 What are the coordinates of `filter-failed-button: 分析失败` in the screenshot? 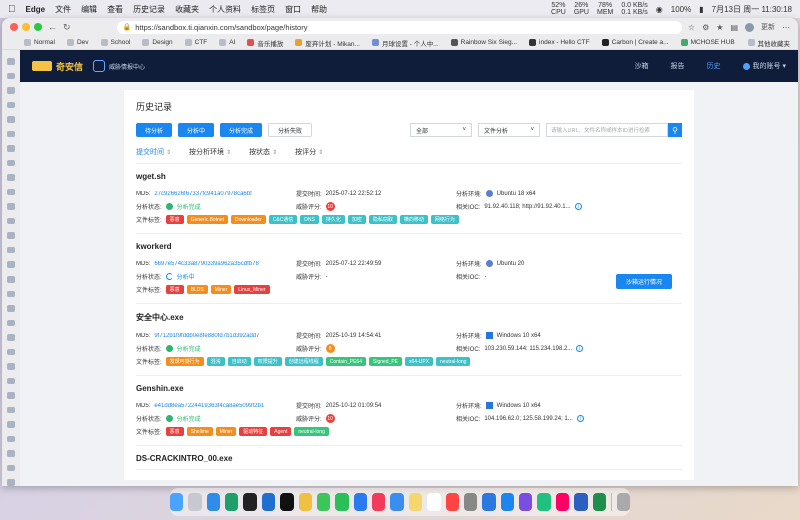 It's located at (290, 130).